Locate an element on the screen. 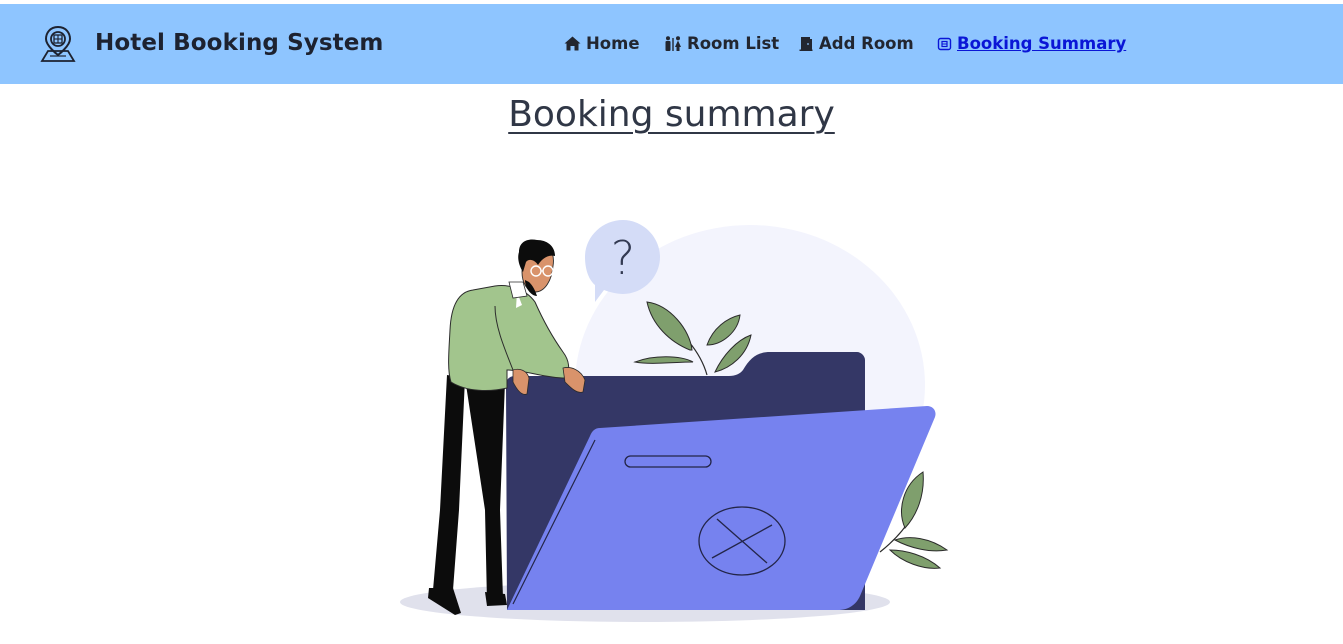 The image size is (1343, 644). nav-booking-summary: Booking Summary is located at coordinates (1031, 43).